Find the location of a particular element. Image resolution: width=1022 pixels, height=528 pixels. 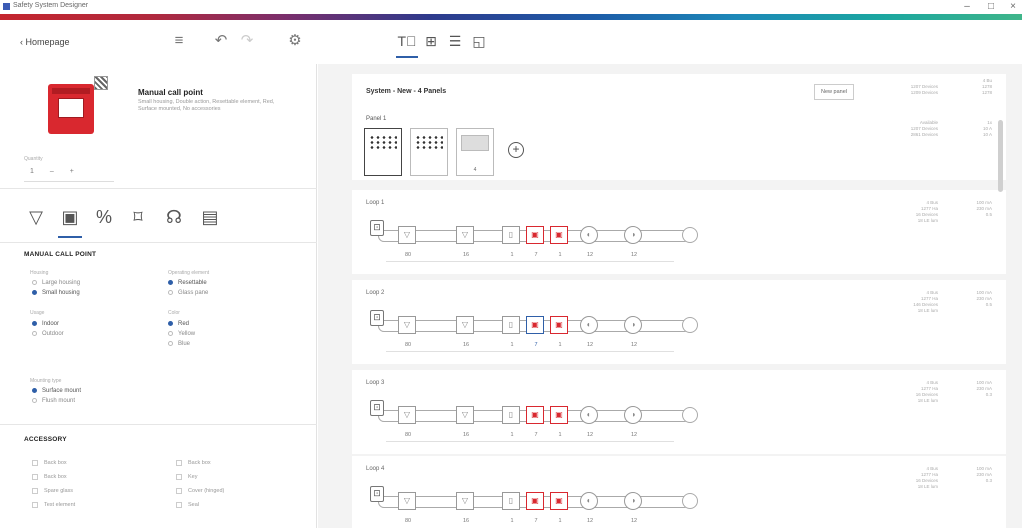

accessory-checkbox: Seal is located at coordinates (187, 505).